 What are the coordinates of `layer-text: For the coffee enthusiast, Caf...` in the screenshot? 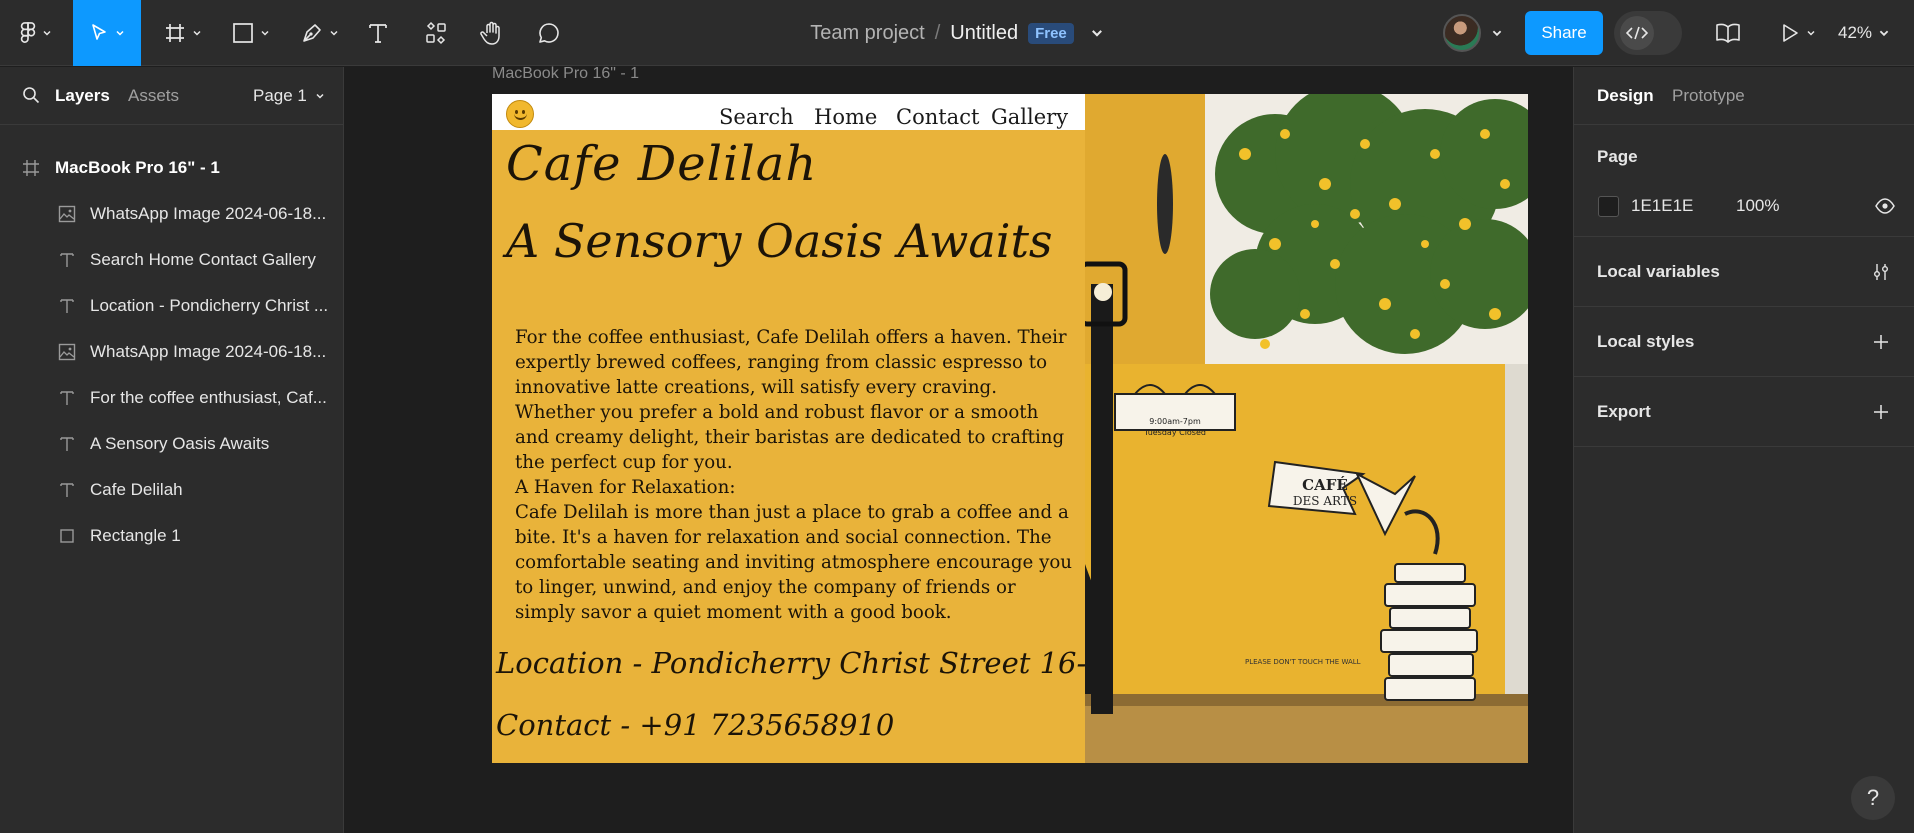 It's located at (171, 398).